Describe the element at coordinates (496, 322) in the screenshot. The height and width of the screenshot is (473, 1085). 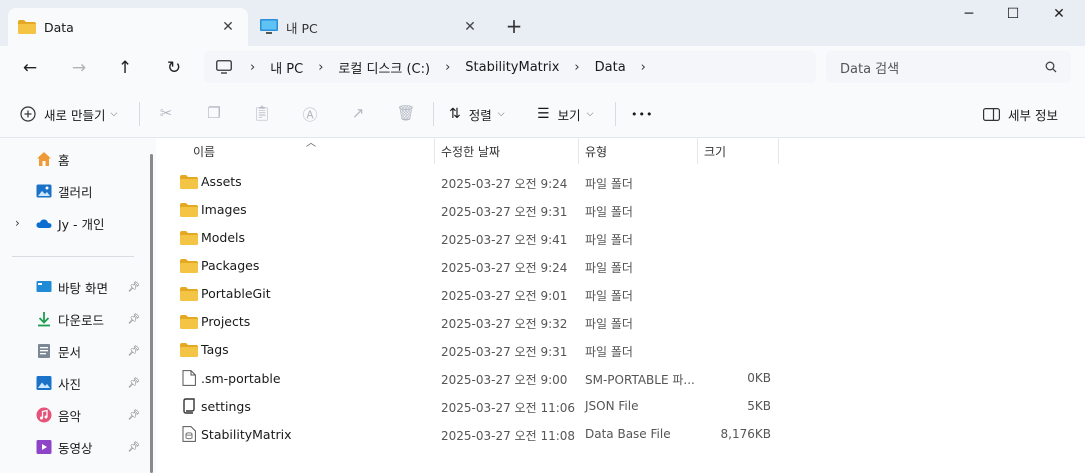
I see `file-row: Projects 2025-03-27 오전 9:32 파일 폴더` at that location.